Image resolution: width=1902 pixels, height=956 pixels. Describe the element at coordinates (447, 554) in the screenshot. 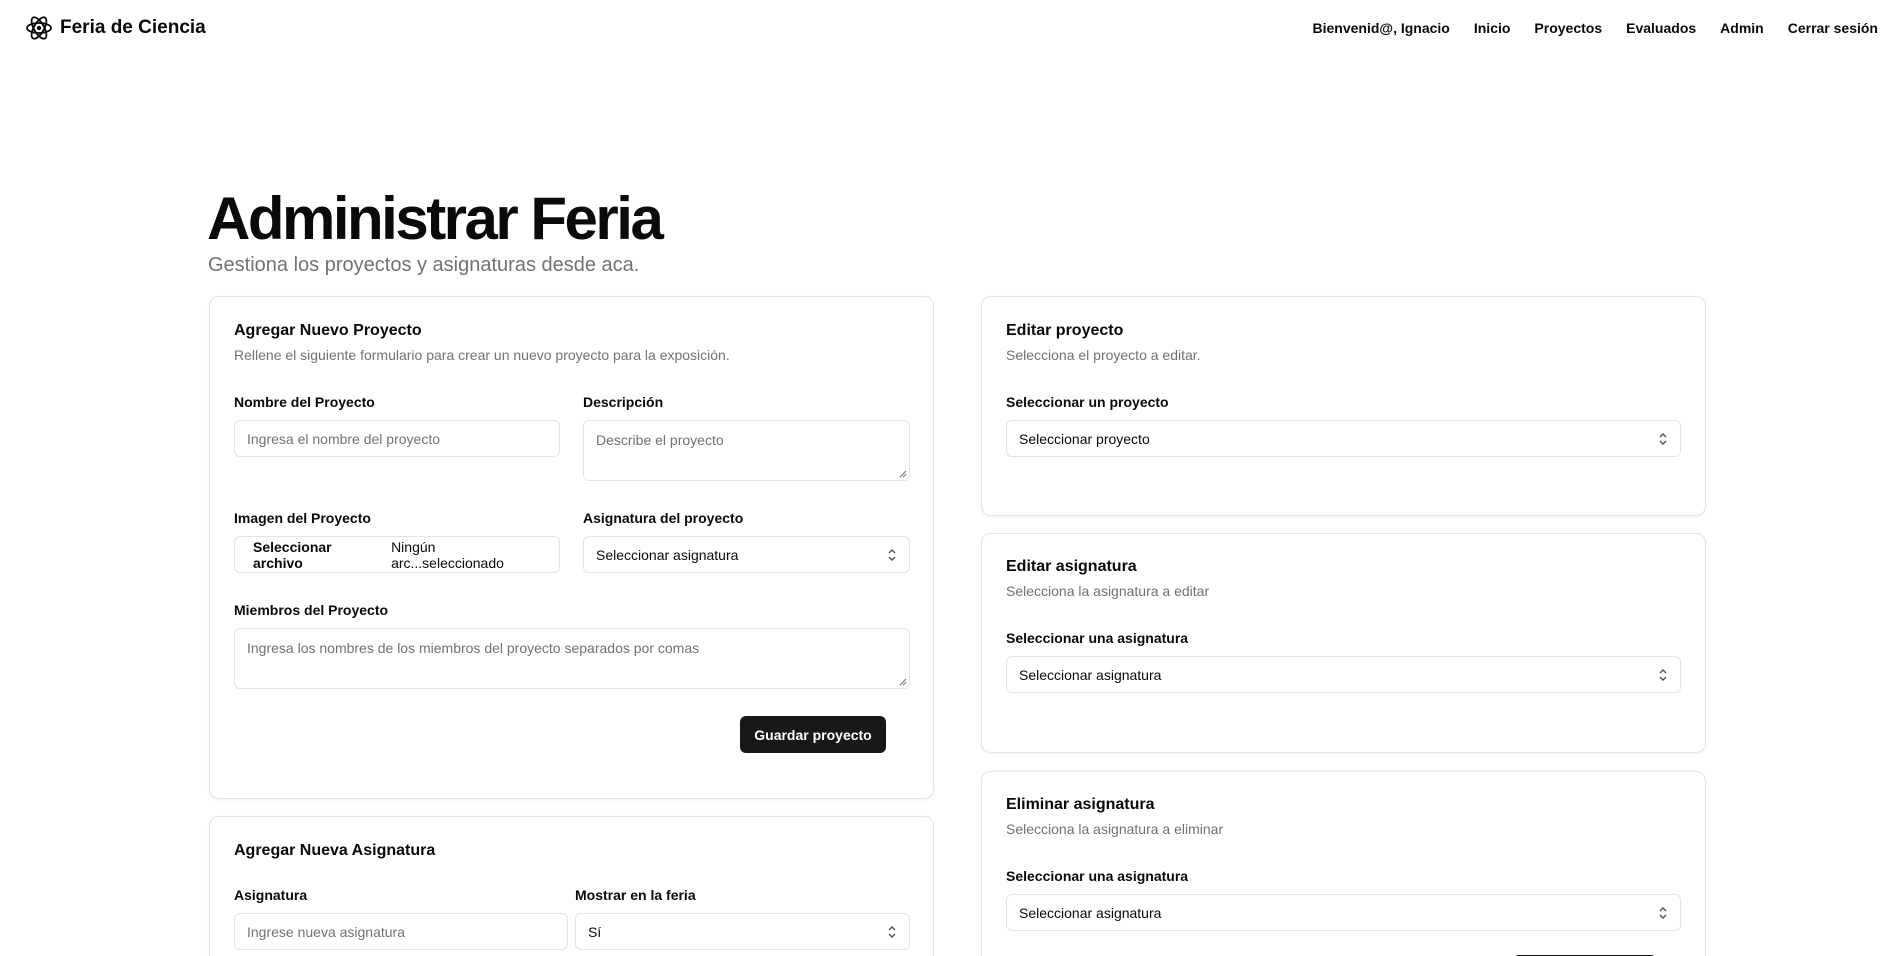

I see `file-status: Ningún arc...seleccionado` at that location.